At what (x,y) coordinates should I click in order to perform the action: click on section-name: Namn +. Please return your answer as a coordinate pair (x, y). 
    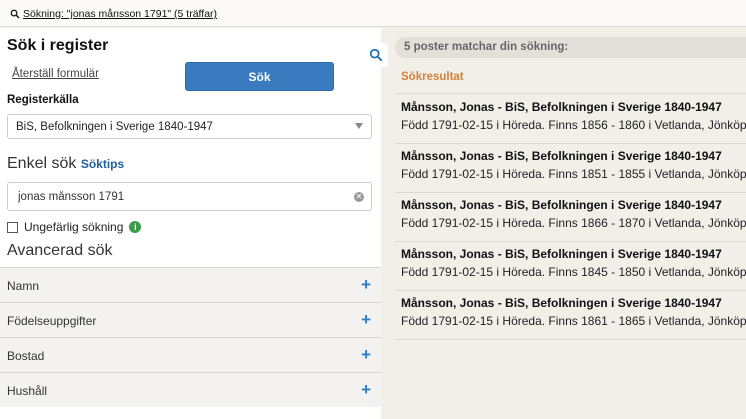
    Looking at the image, I should click on (190, 284).